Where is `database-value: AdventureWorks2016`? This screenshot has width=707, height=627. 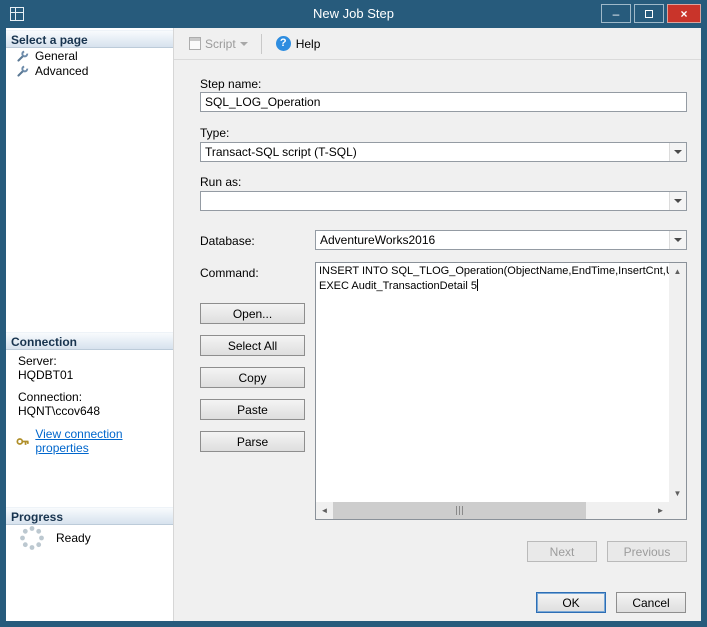 database-value: AdventureWorks2016 is located at coordinates (378, 240).